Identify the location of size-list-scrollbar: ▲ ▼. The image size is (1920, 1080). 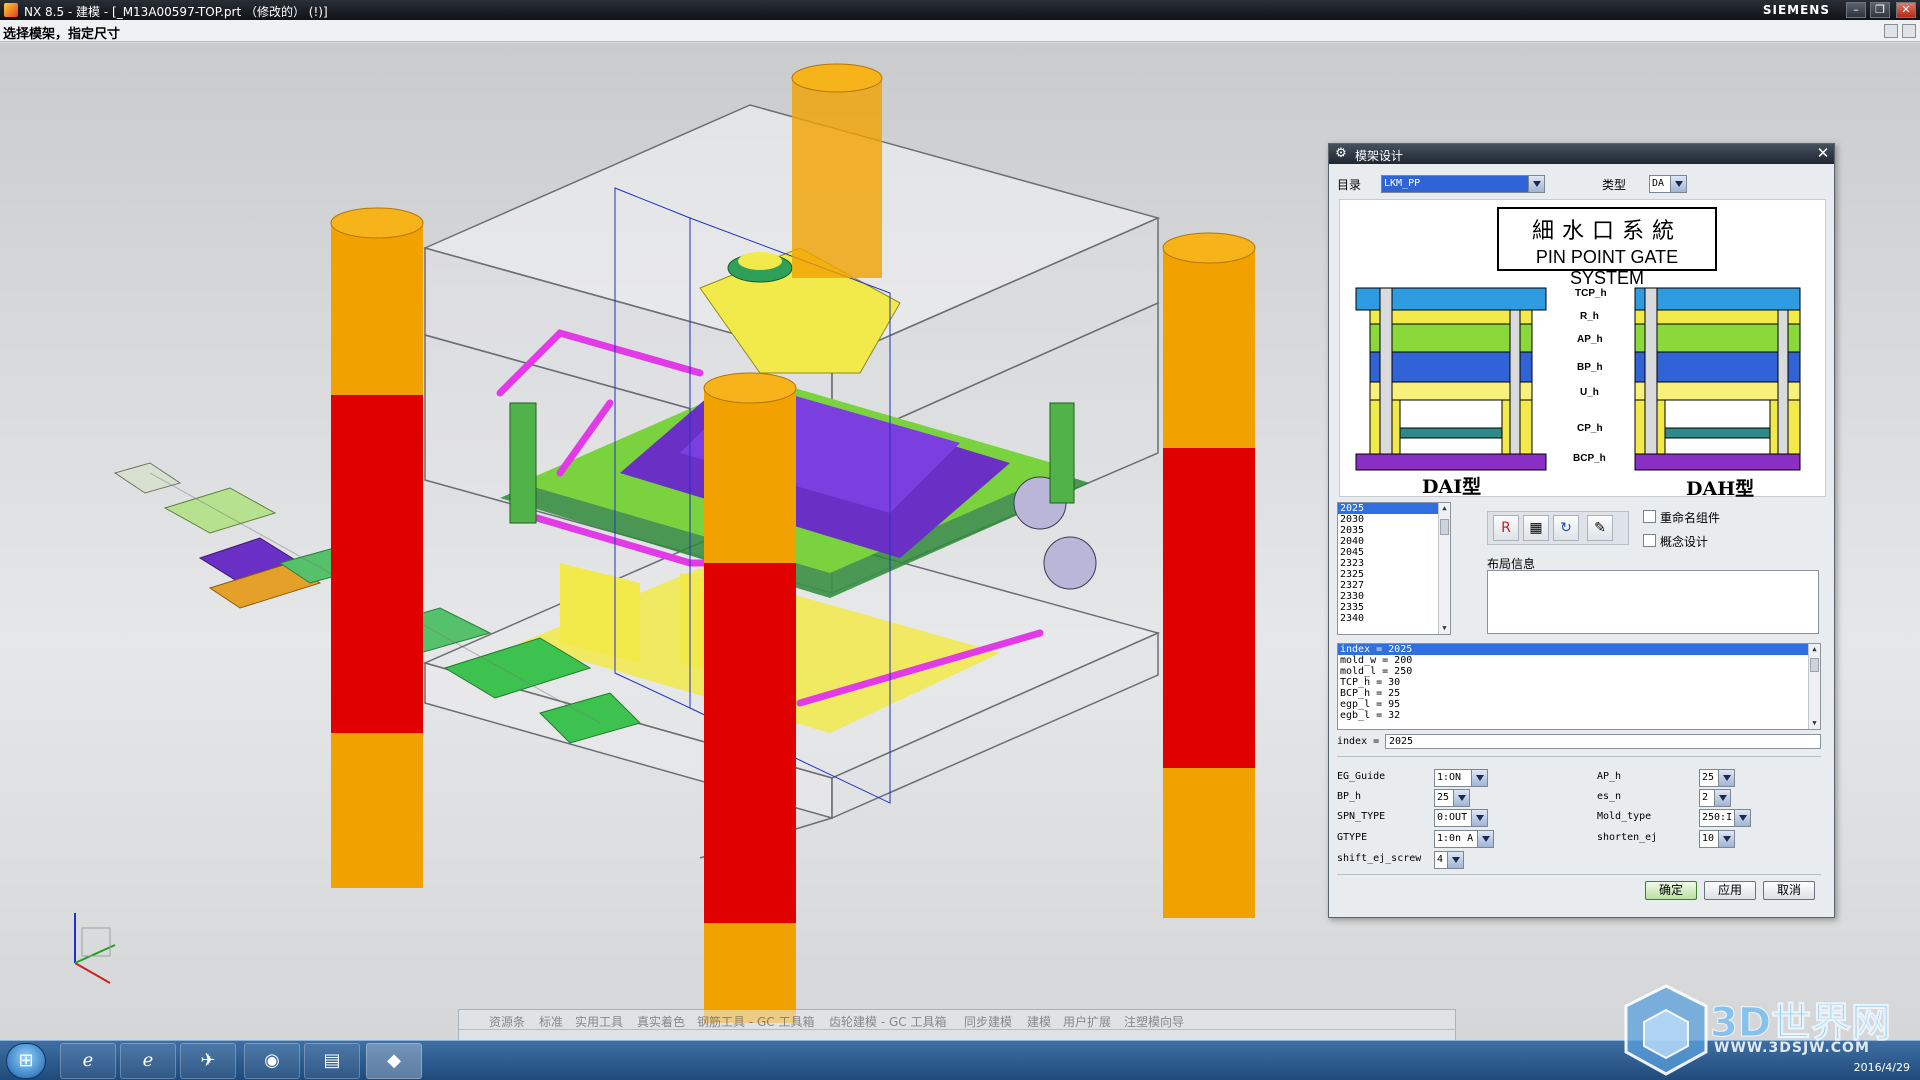
(1444, 568).